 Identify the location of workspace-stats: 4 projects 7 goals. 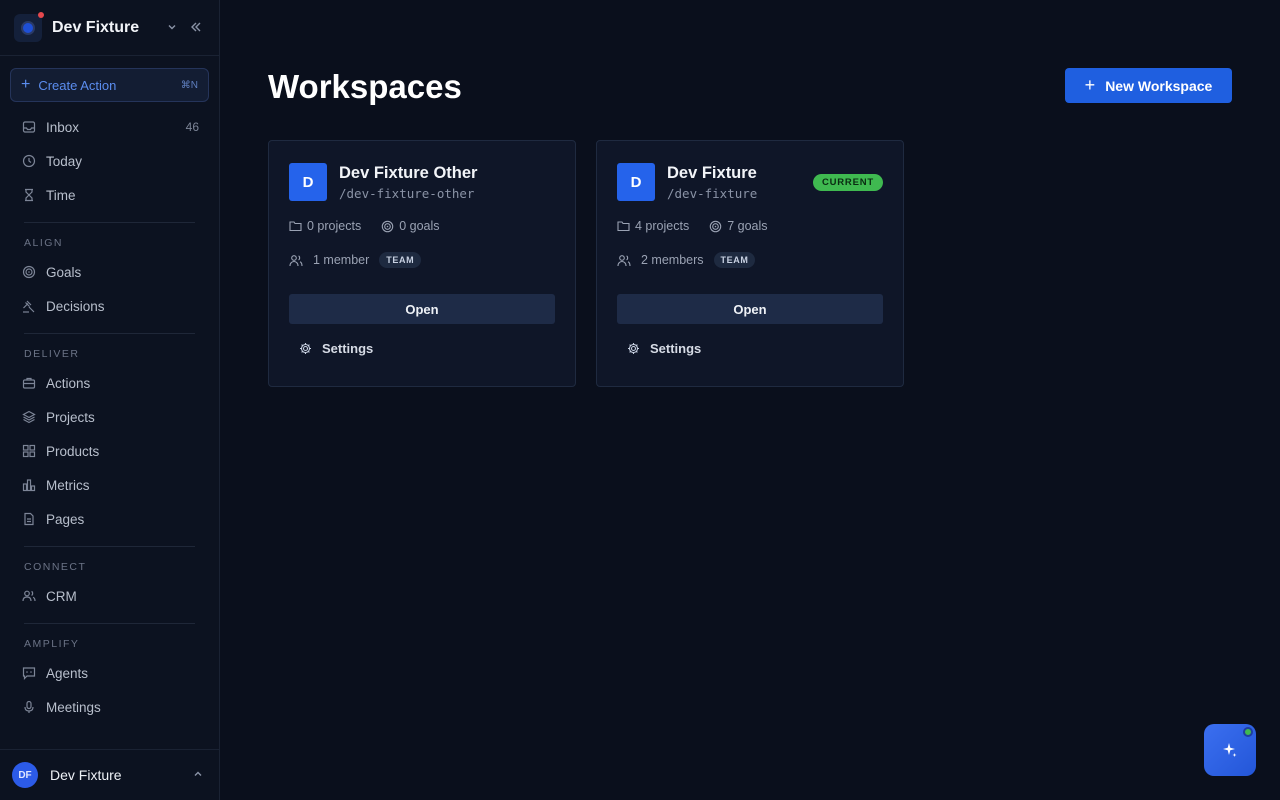
(702, 226).